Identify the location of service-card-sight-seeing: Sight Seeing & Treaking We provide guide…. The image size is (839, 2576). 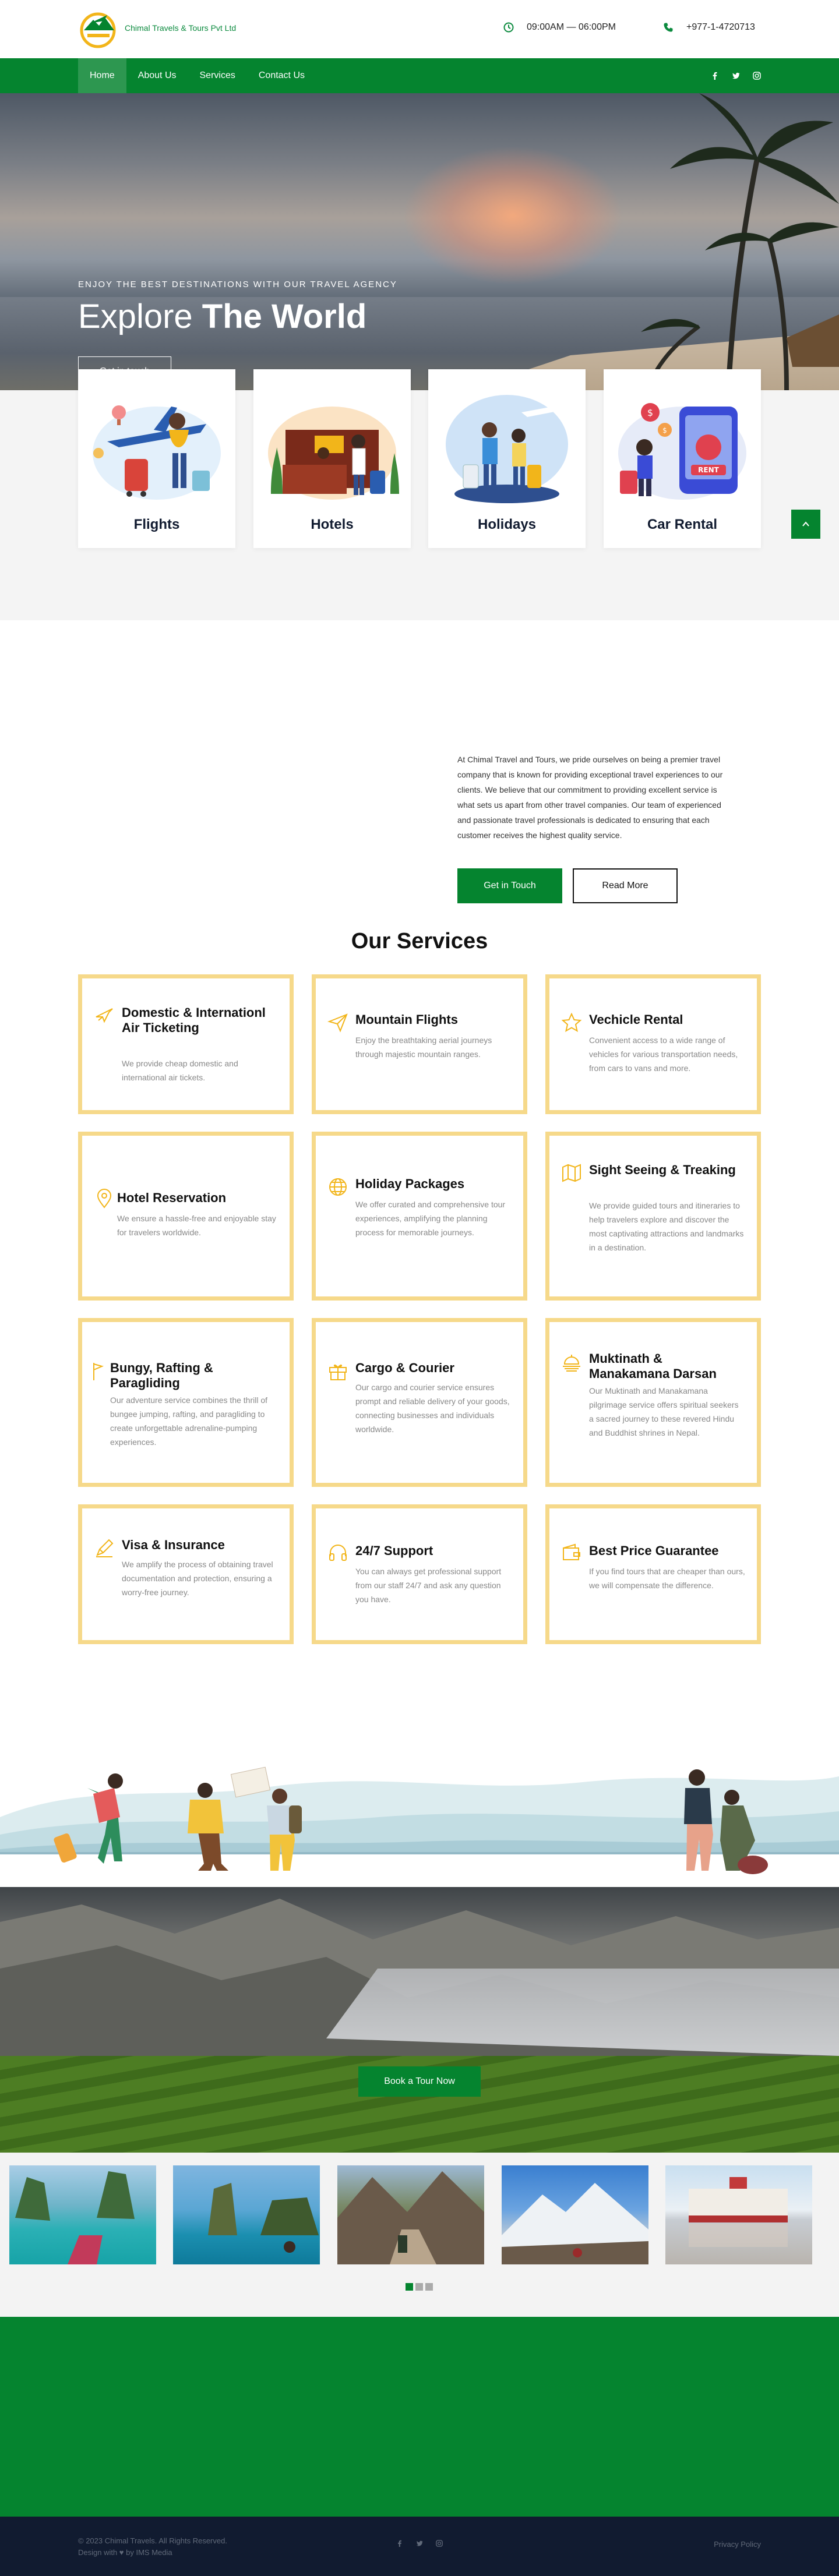
(653, 1216).